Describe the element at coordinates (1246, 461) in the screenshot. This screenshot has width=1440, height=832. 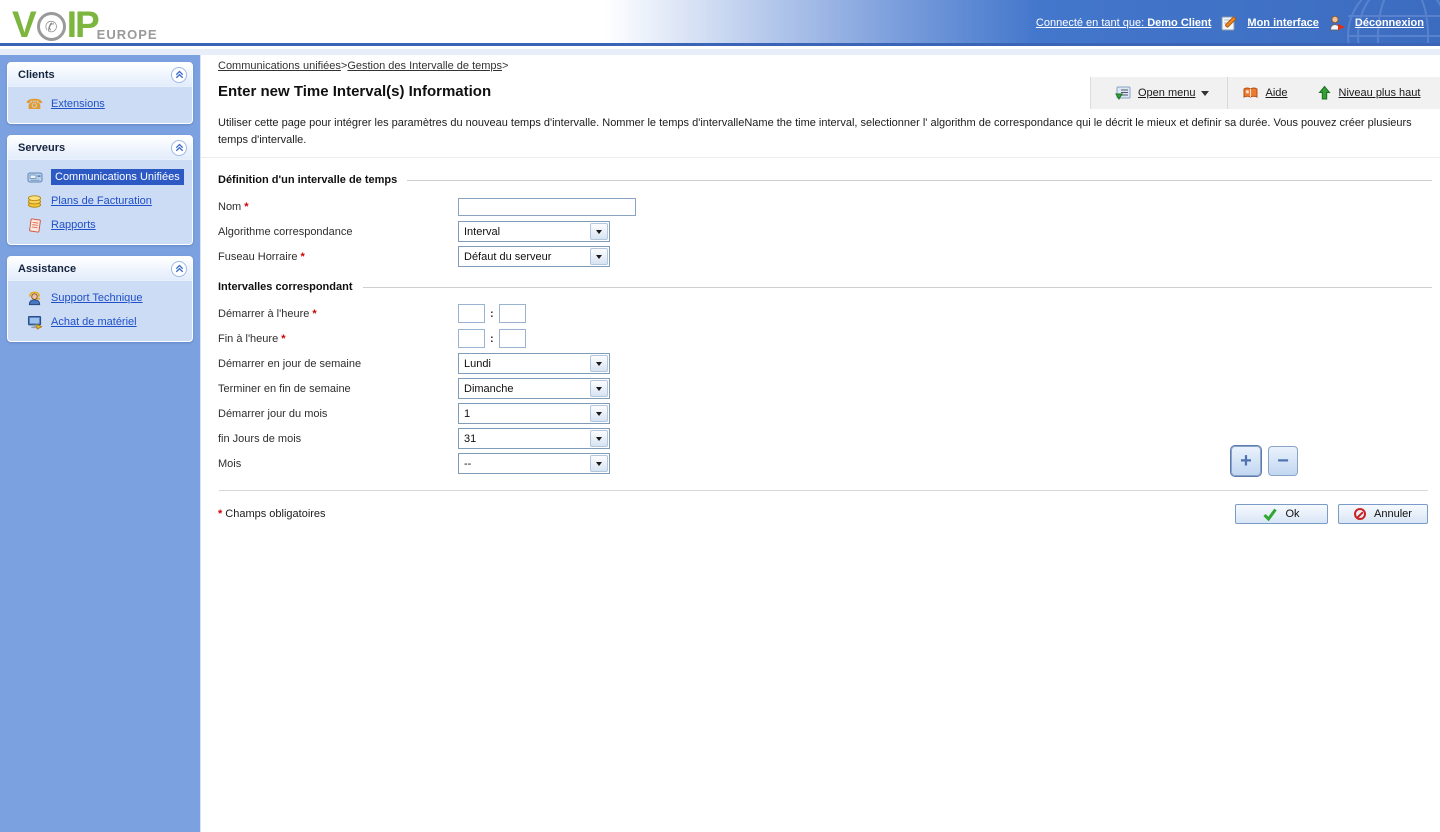
I see `add-interval-button: +` at that location.